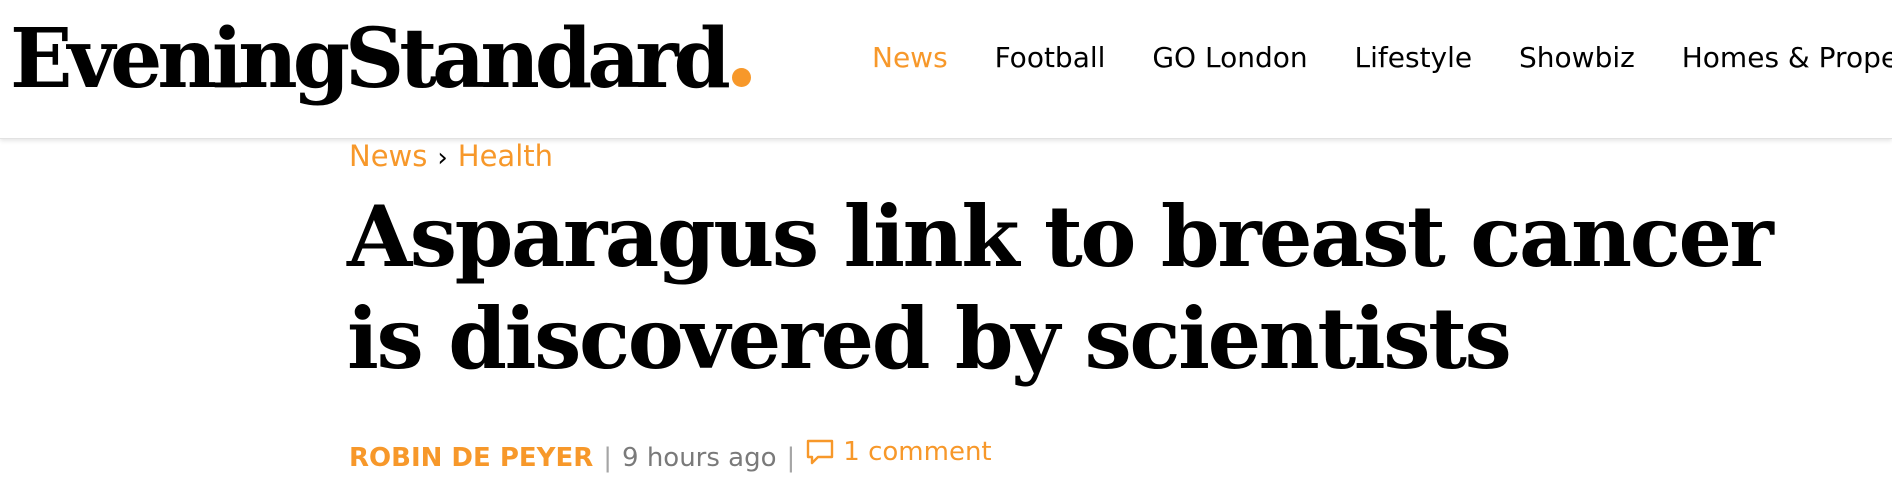  Describe the element at coordinates (1414, 58) in the screenshot. I see `nav-item-lifestyle: Lifestyle` at that location.